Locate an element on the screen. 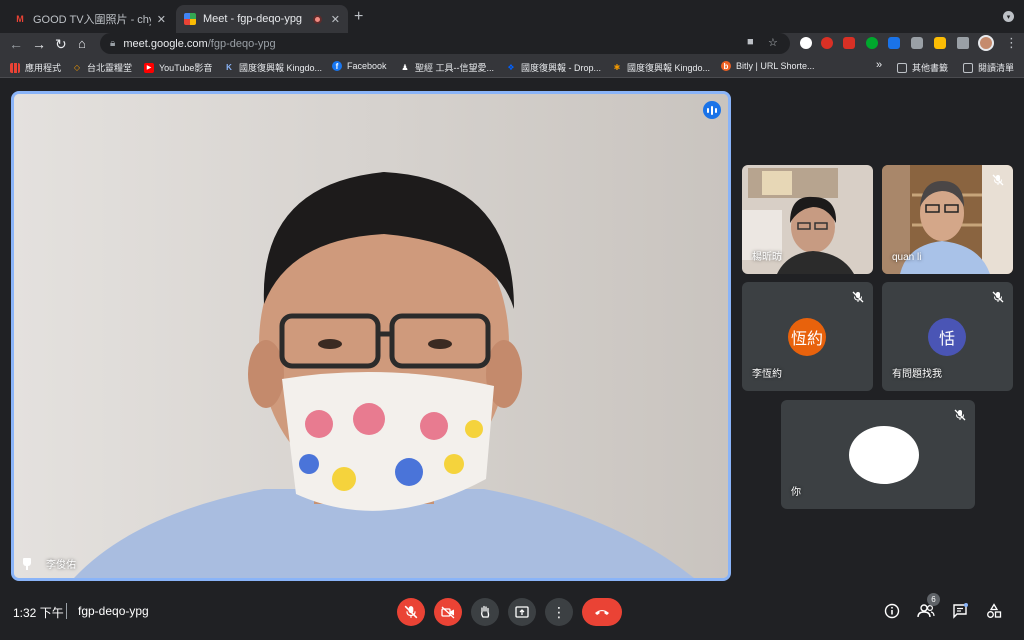 The height and width of the screenshot is (640, 1024). raise-hand-button is located at coordinates (485, 612).